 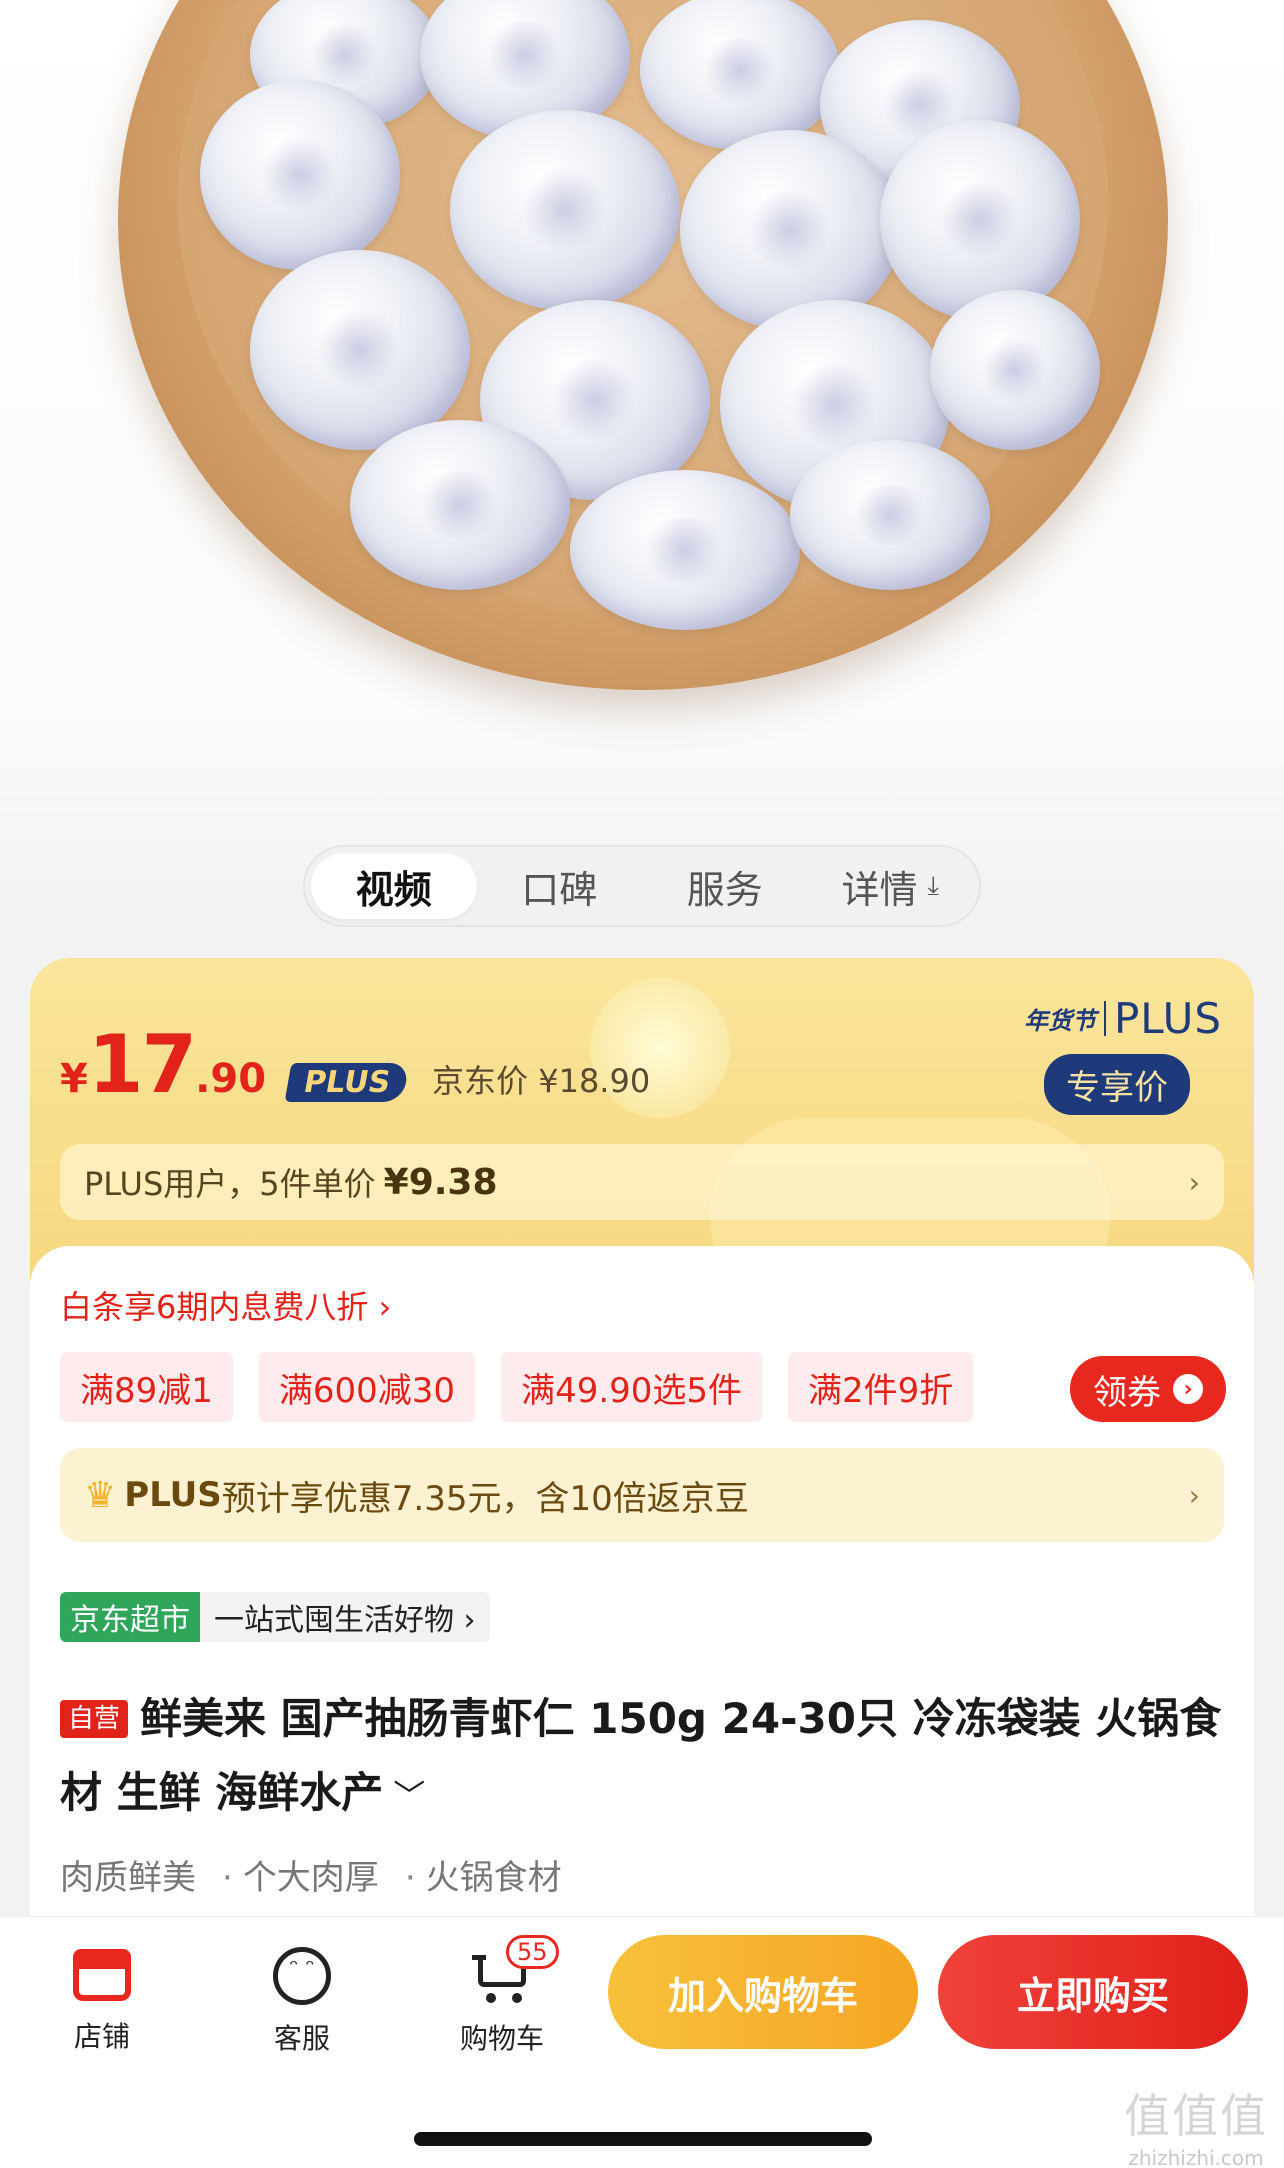 What do you see at coordinates (483, 1878) in the screenshot?
I see `feature-tag: · 火锅食材` at bounding box center [483, 1878].